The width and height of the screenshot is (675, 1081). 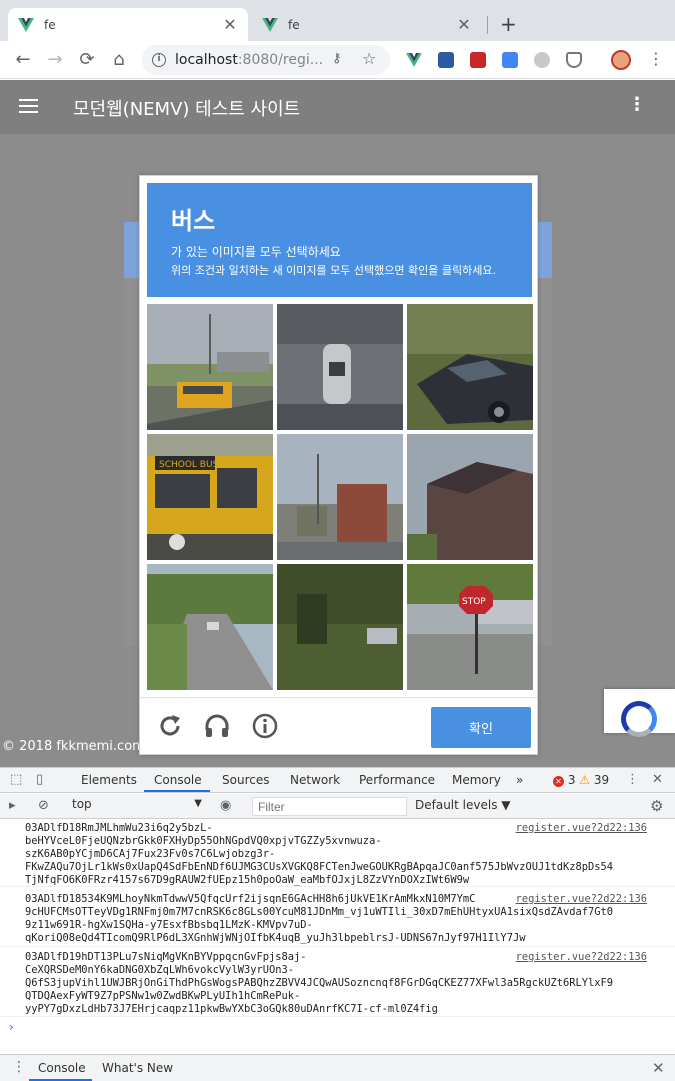 What do you see at coordinates (558, 781) in the screenshot?
I see `error-icon: ✕` at bounding box center [558, 781].